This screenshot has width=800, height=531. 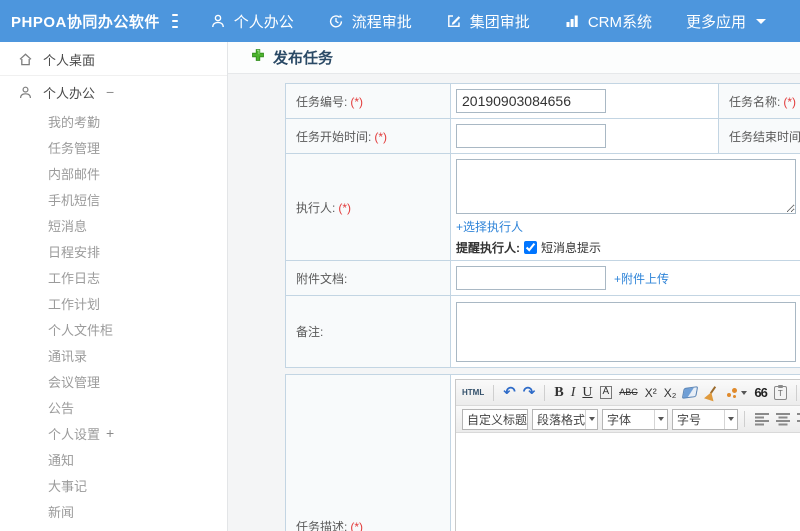 What do you see at coordinates (113, 199) in the screenshot?
I see `sidebar-item-mobile-sms: 手机短信` at bounding box center [113, 199].